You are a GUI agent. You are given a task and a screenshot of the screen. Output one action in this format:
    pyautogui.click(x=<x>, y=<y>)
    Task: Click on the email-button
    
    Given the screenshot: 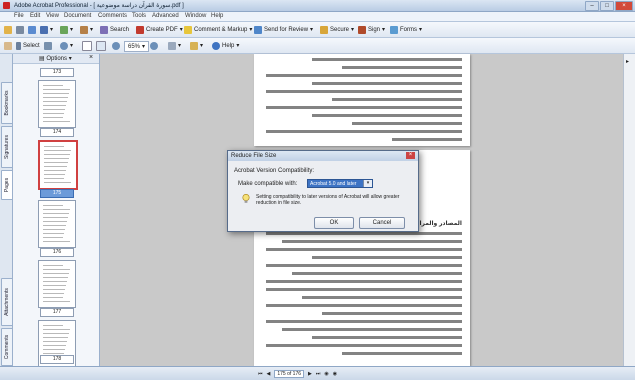 What is the action you would take?
    pyautogui.click(x=32, y=29)
    